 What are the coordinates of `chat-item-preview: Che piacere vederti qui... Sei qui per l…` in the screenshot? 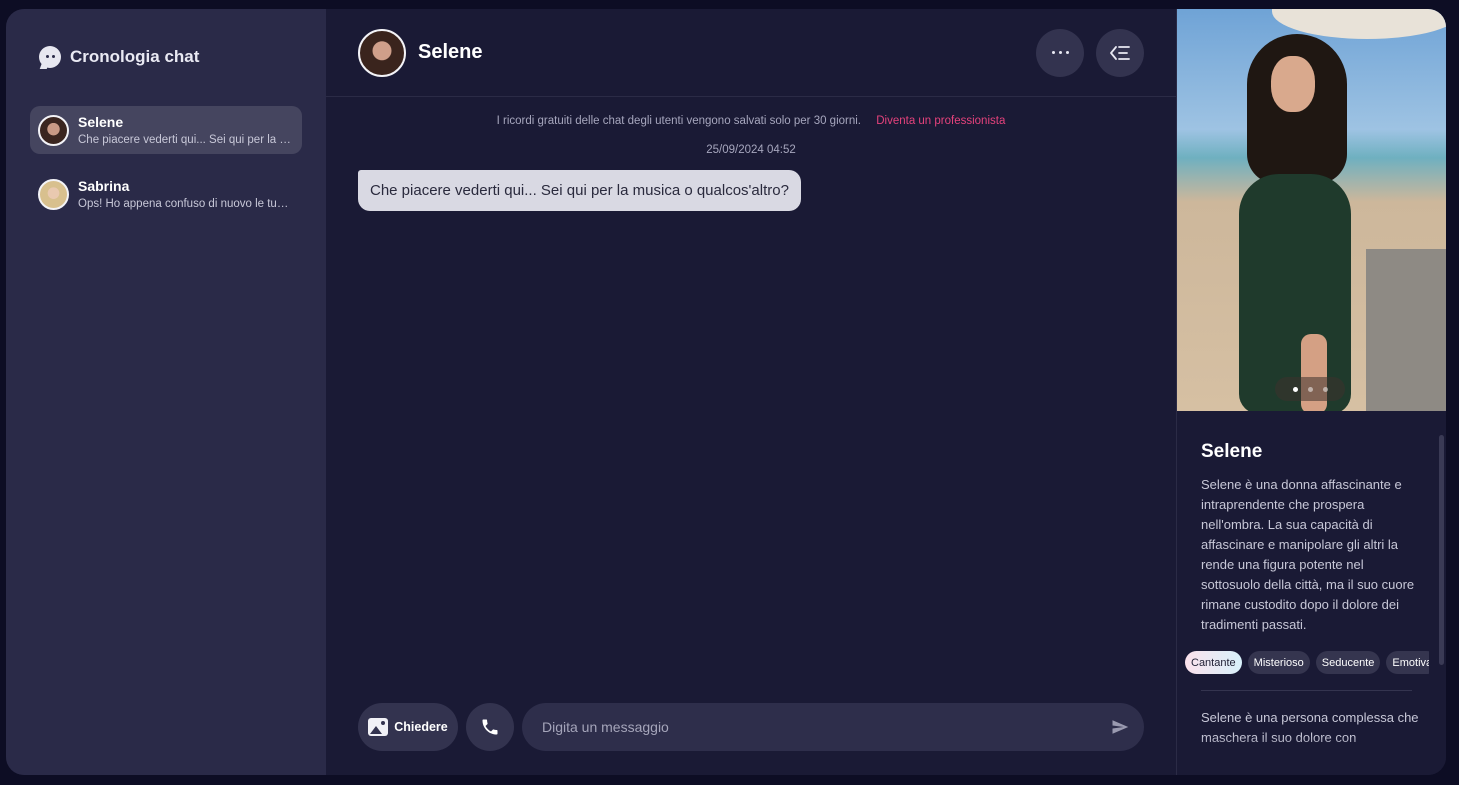 It's located at (186, 140).